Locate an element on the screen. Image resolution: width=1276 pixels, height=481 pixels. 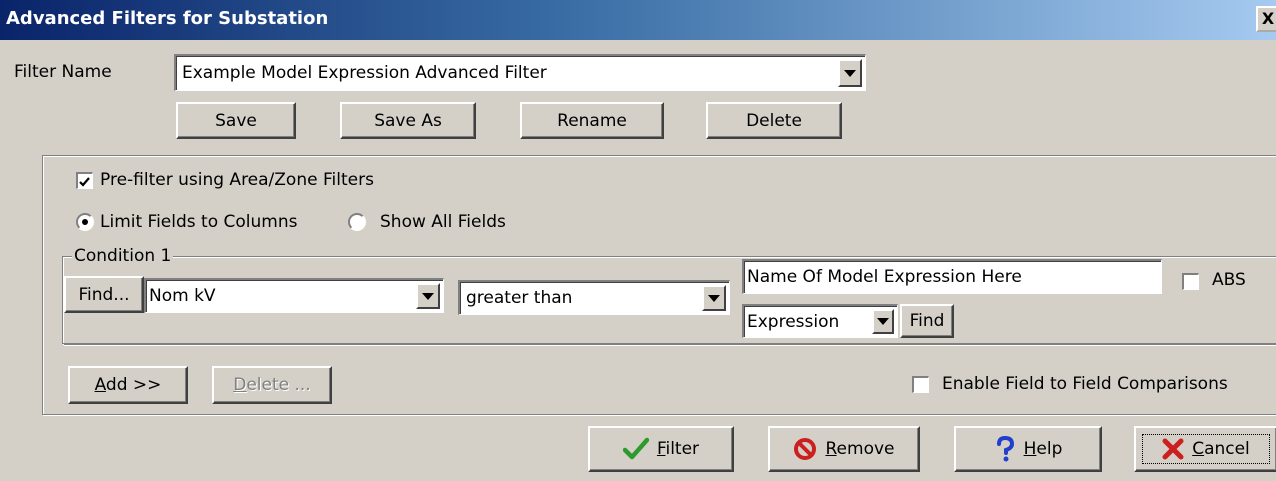
radio-selected-dot is located at coordinates (85, 222).